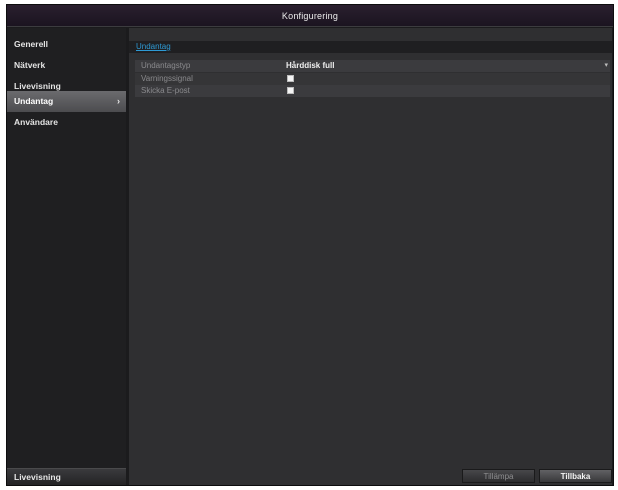 This screenshot has height=490, width=618. What do you see at coordinates (372, 79) in the screenshot?
I see `warning-signal-row: Varningssignal` at bounding box center [372, 79].